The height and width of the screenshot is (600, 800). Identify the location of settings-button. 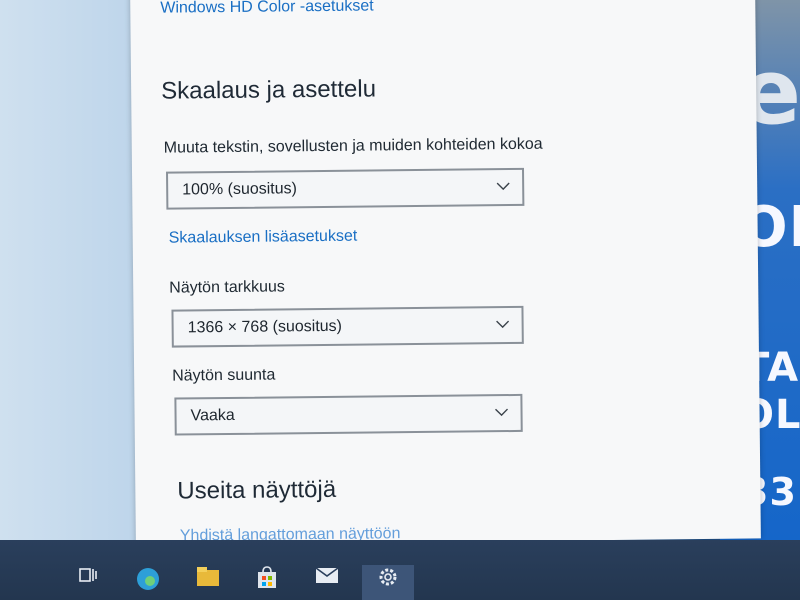
(388, 582).